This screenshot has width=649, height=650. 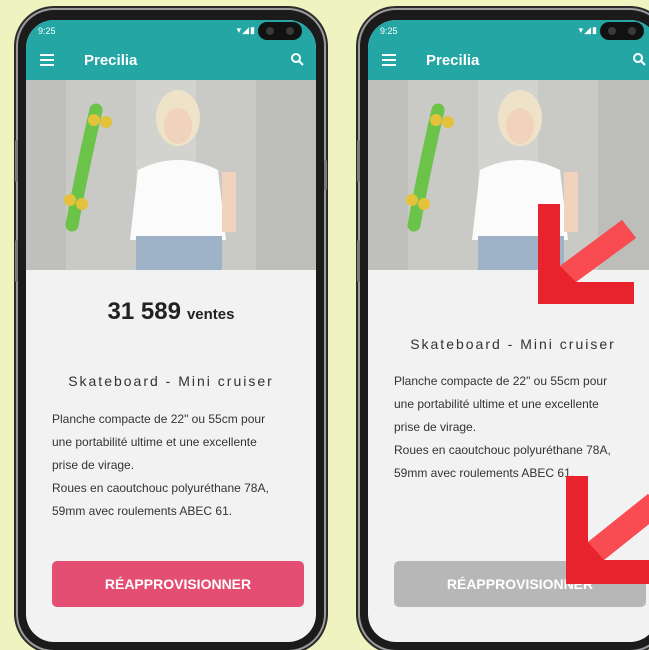 What do you see at coordinates (210, 314) in the screenshot?
I see `sales-unit: ventes` at bounding box center [210, 314].